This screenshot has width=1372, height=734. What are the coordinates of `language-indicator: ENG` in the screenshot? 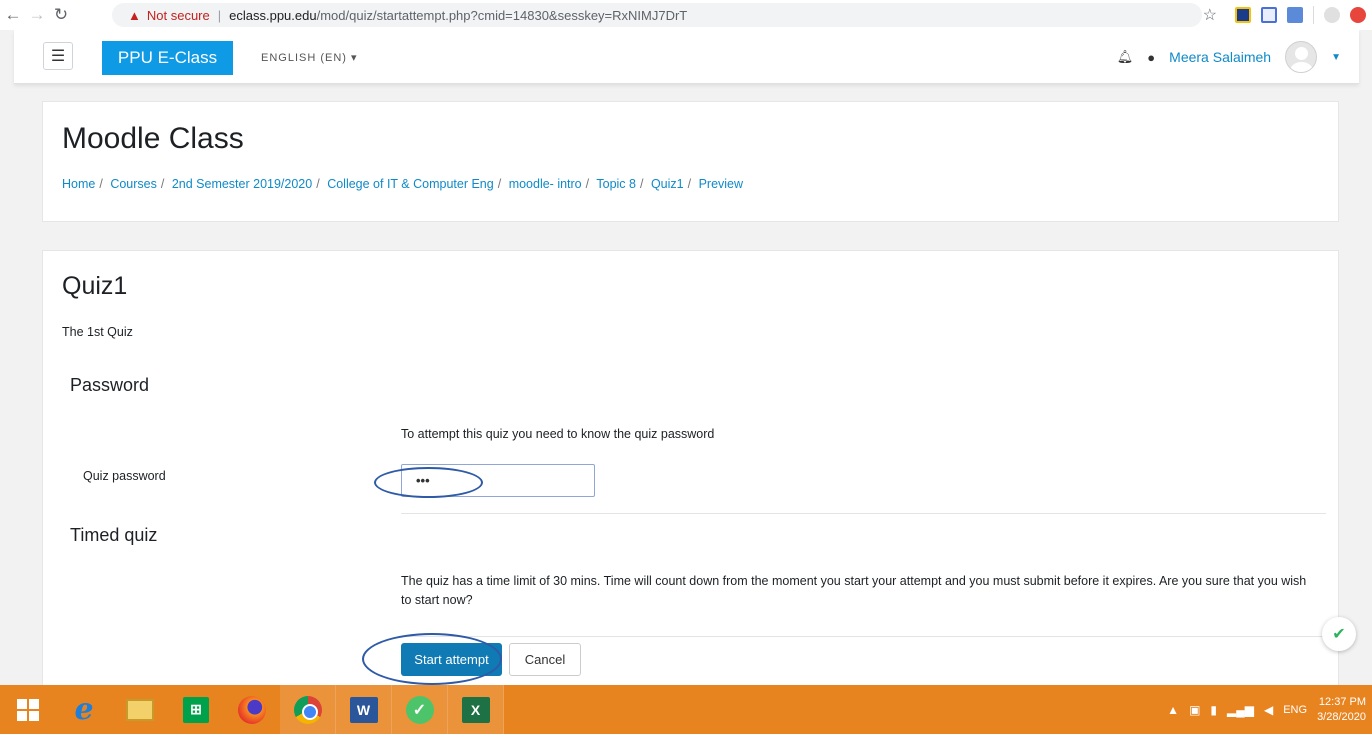 It's located at (1295, 710).